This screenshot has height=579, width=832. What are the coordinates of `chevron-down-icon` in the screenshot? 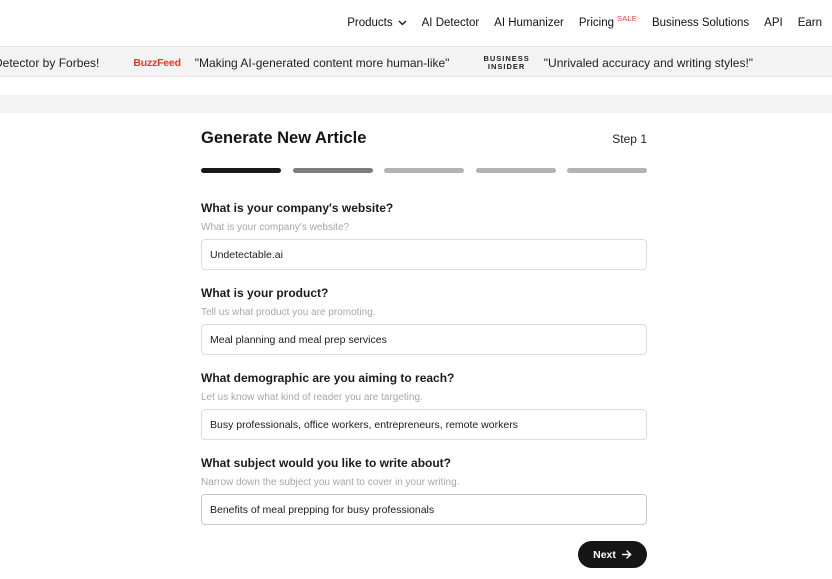 It's located at (402, 23).